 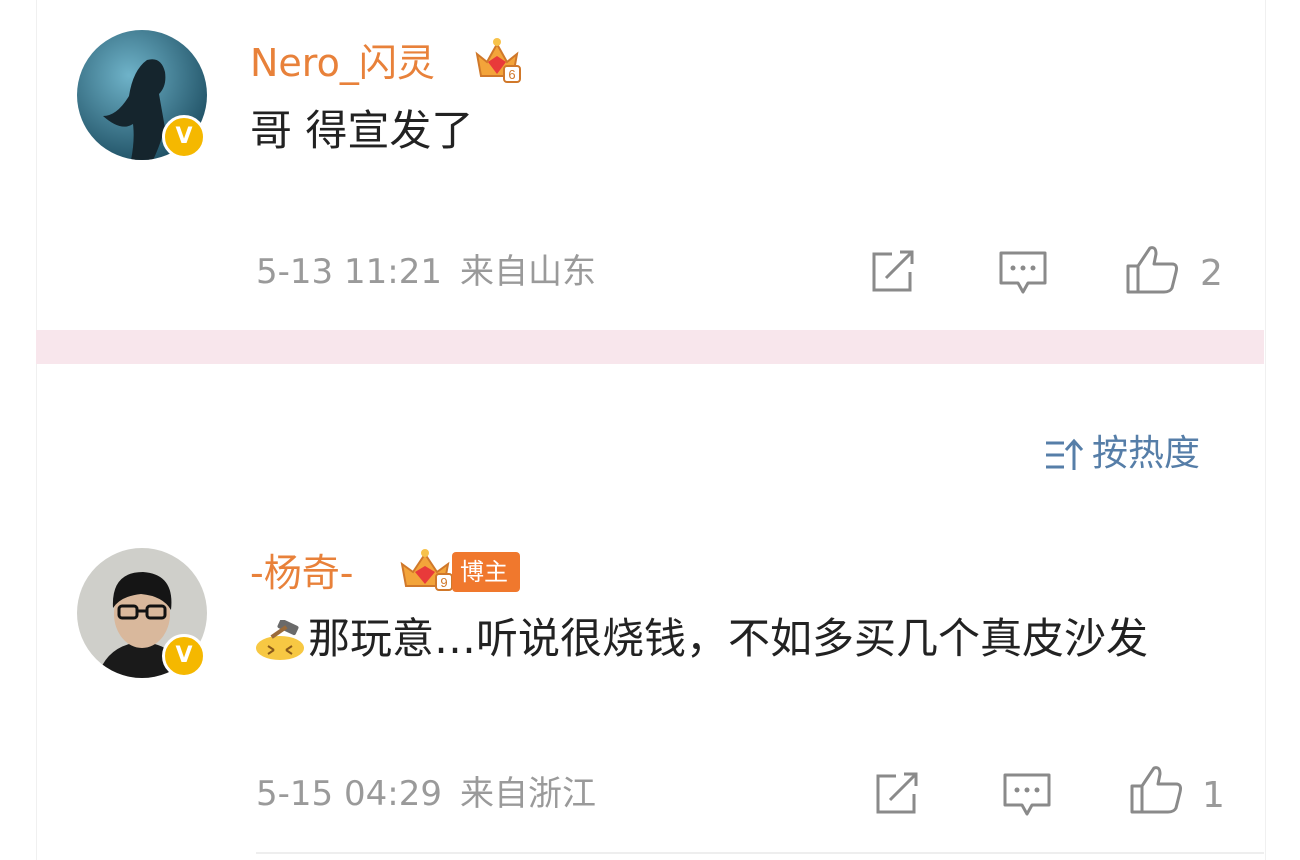 I want to click on blogger-tag: 博主, so click(x=486, y=572).